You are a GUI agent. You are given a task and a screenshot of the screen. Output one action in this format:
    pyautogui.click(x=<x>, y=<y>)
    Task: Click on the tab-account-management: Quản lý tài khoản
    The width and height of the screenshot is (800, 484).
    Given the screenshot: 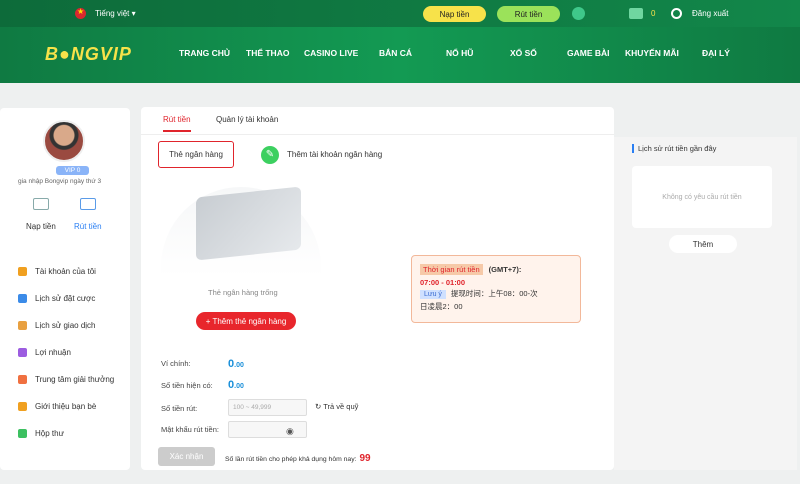 What is the action you would take?
    pyautogui.click(x=247, y=119)
    